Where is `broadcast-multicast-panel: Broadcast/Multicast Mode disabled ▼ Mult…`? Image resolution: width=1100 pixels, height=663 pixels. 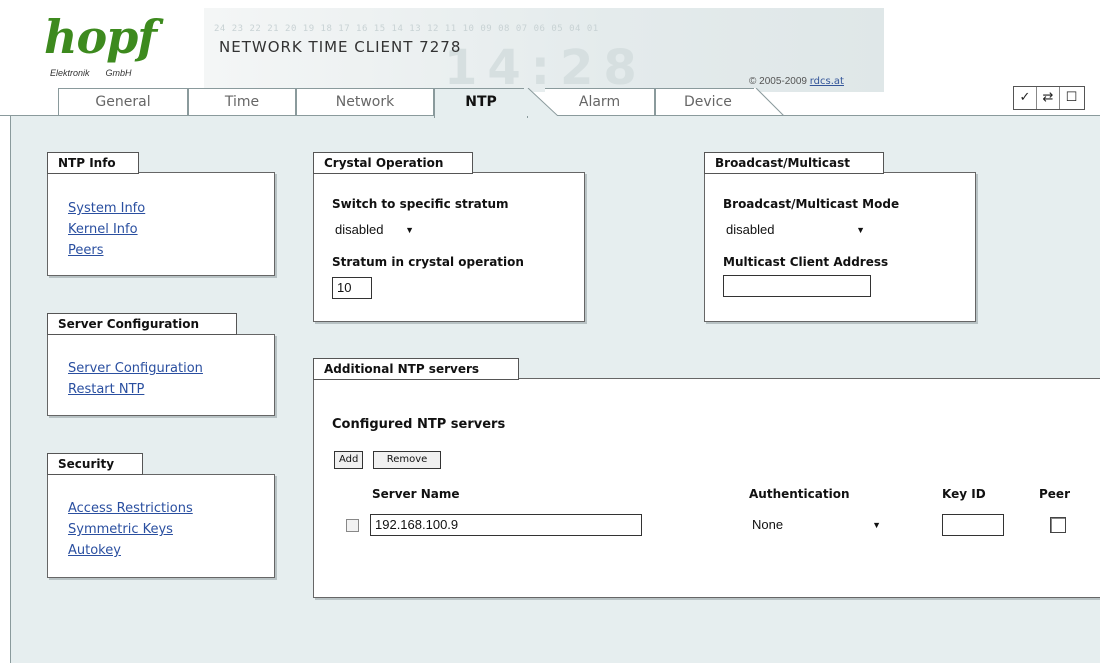
broadcast-multicast-panel: Broadcast/Multicast Mode disabled ▼ Mult… is located at coordinates (840, 247).